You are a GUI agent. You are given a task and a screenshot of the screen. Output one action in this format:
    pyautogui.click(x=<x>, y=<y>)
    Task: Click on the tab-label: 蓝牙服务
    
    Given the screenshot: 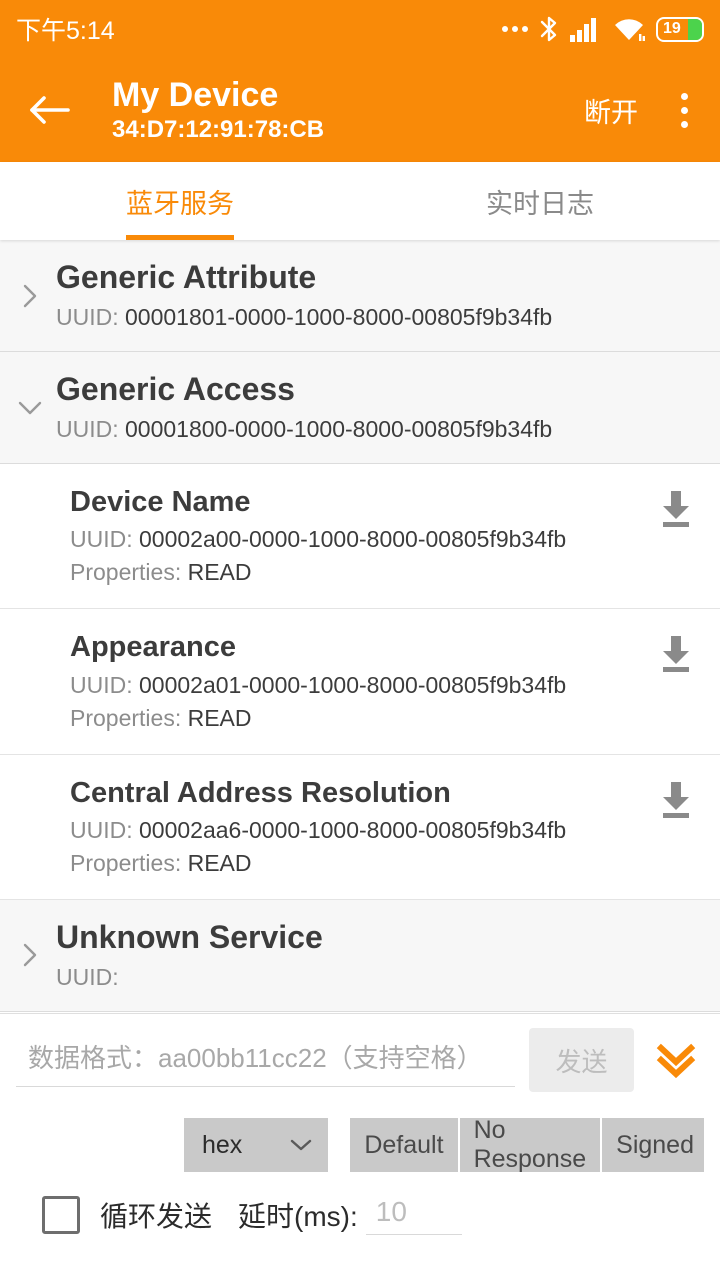 What is the action you would take?
    pyautogui.click(x=180, y=203)
    